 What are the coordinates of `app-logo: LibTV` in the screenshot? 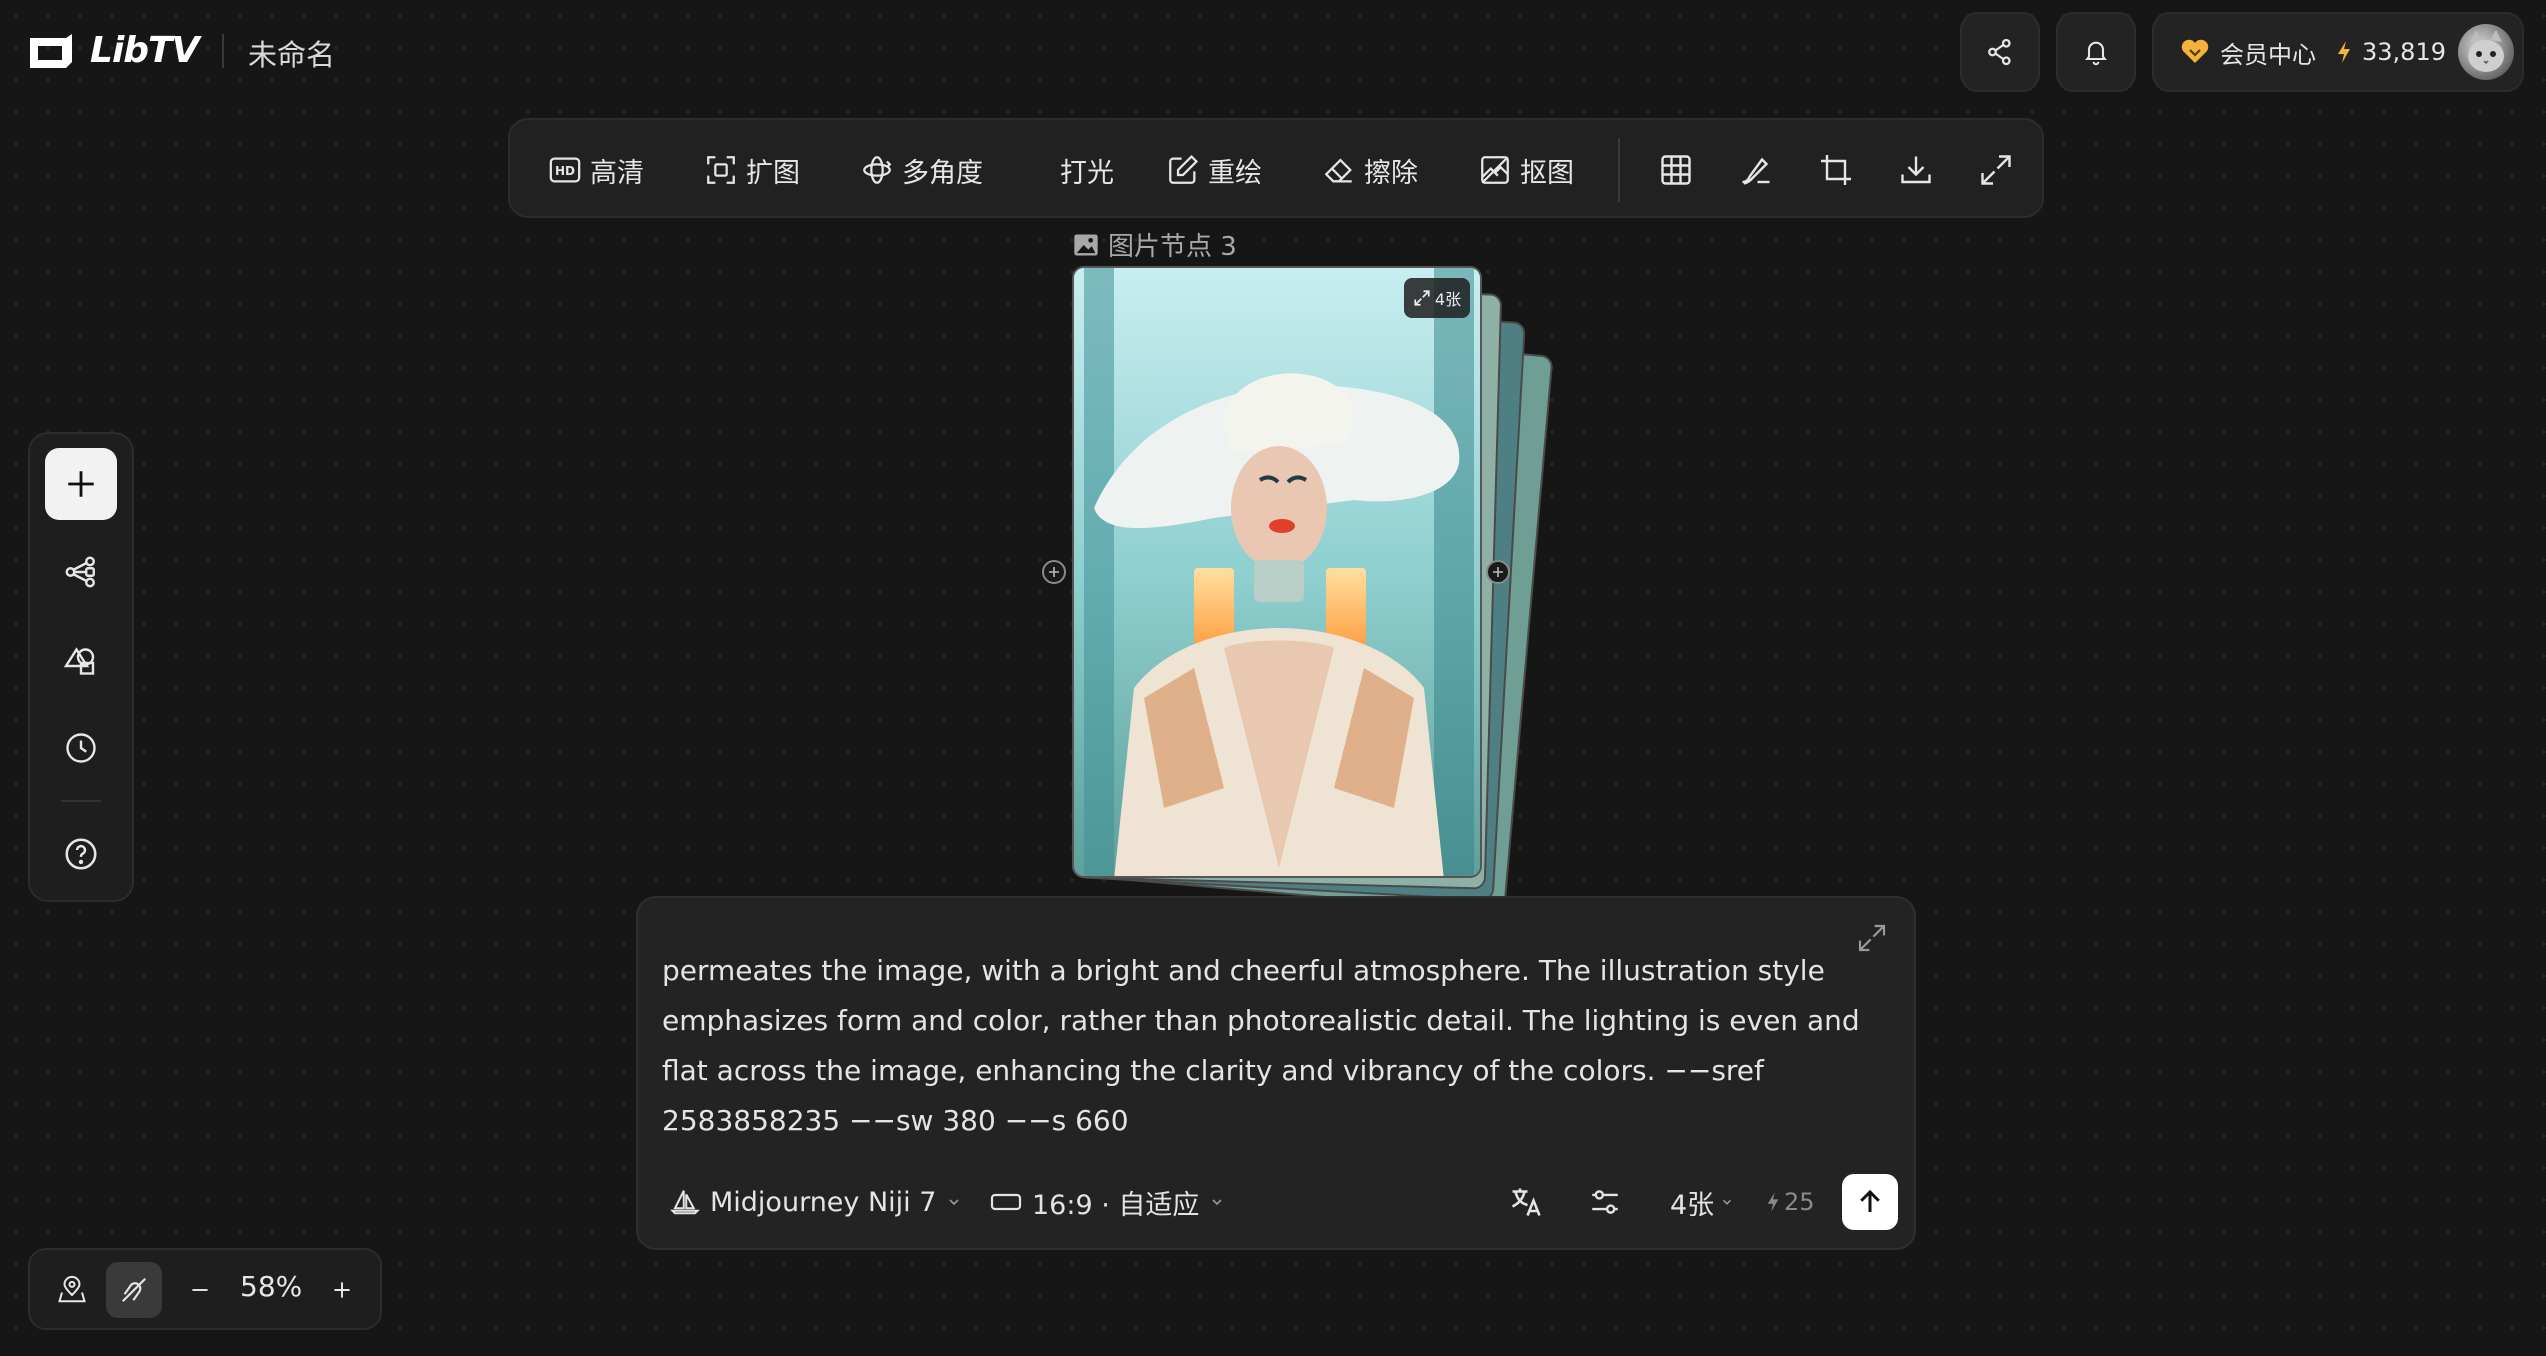 It's located at (112, 50).